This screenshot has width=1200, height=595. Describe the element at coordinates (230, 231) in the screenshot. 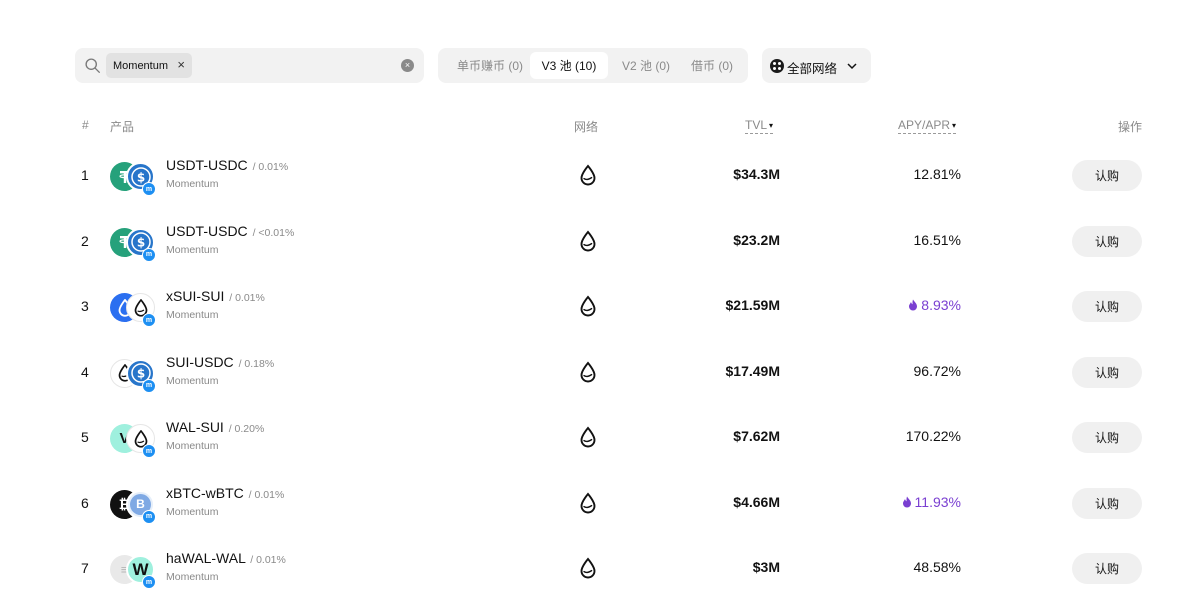

I see `pair-name: USDT-USDC / <0.01%` at that location.